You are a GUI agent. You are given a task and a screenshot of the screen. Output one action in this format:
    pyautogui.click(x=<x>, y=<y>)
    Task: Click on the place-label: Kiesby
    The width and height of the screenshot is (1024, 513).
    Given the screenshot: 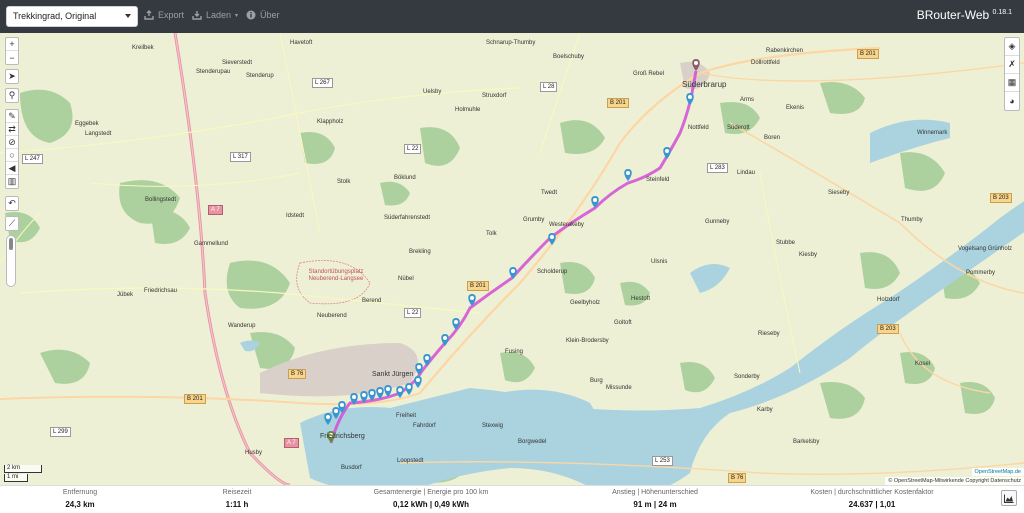 What is the action you would take?
    pyautogui.click(x=808, y=255)
    